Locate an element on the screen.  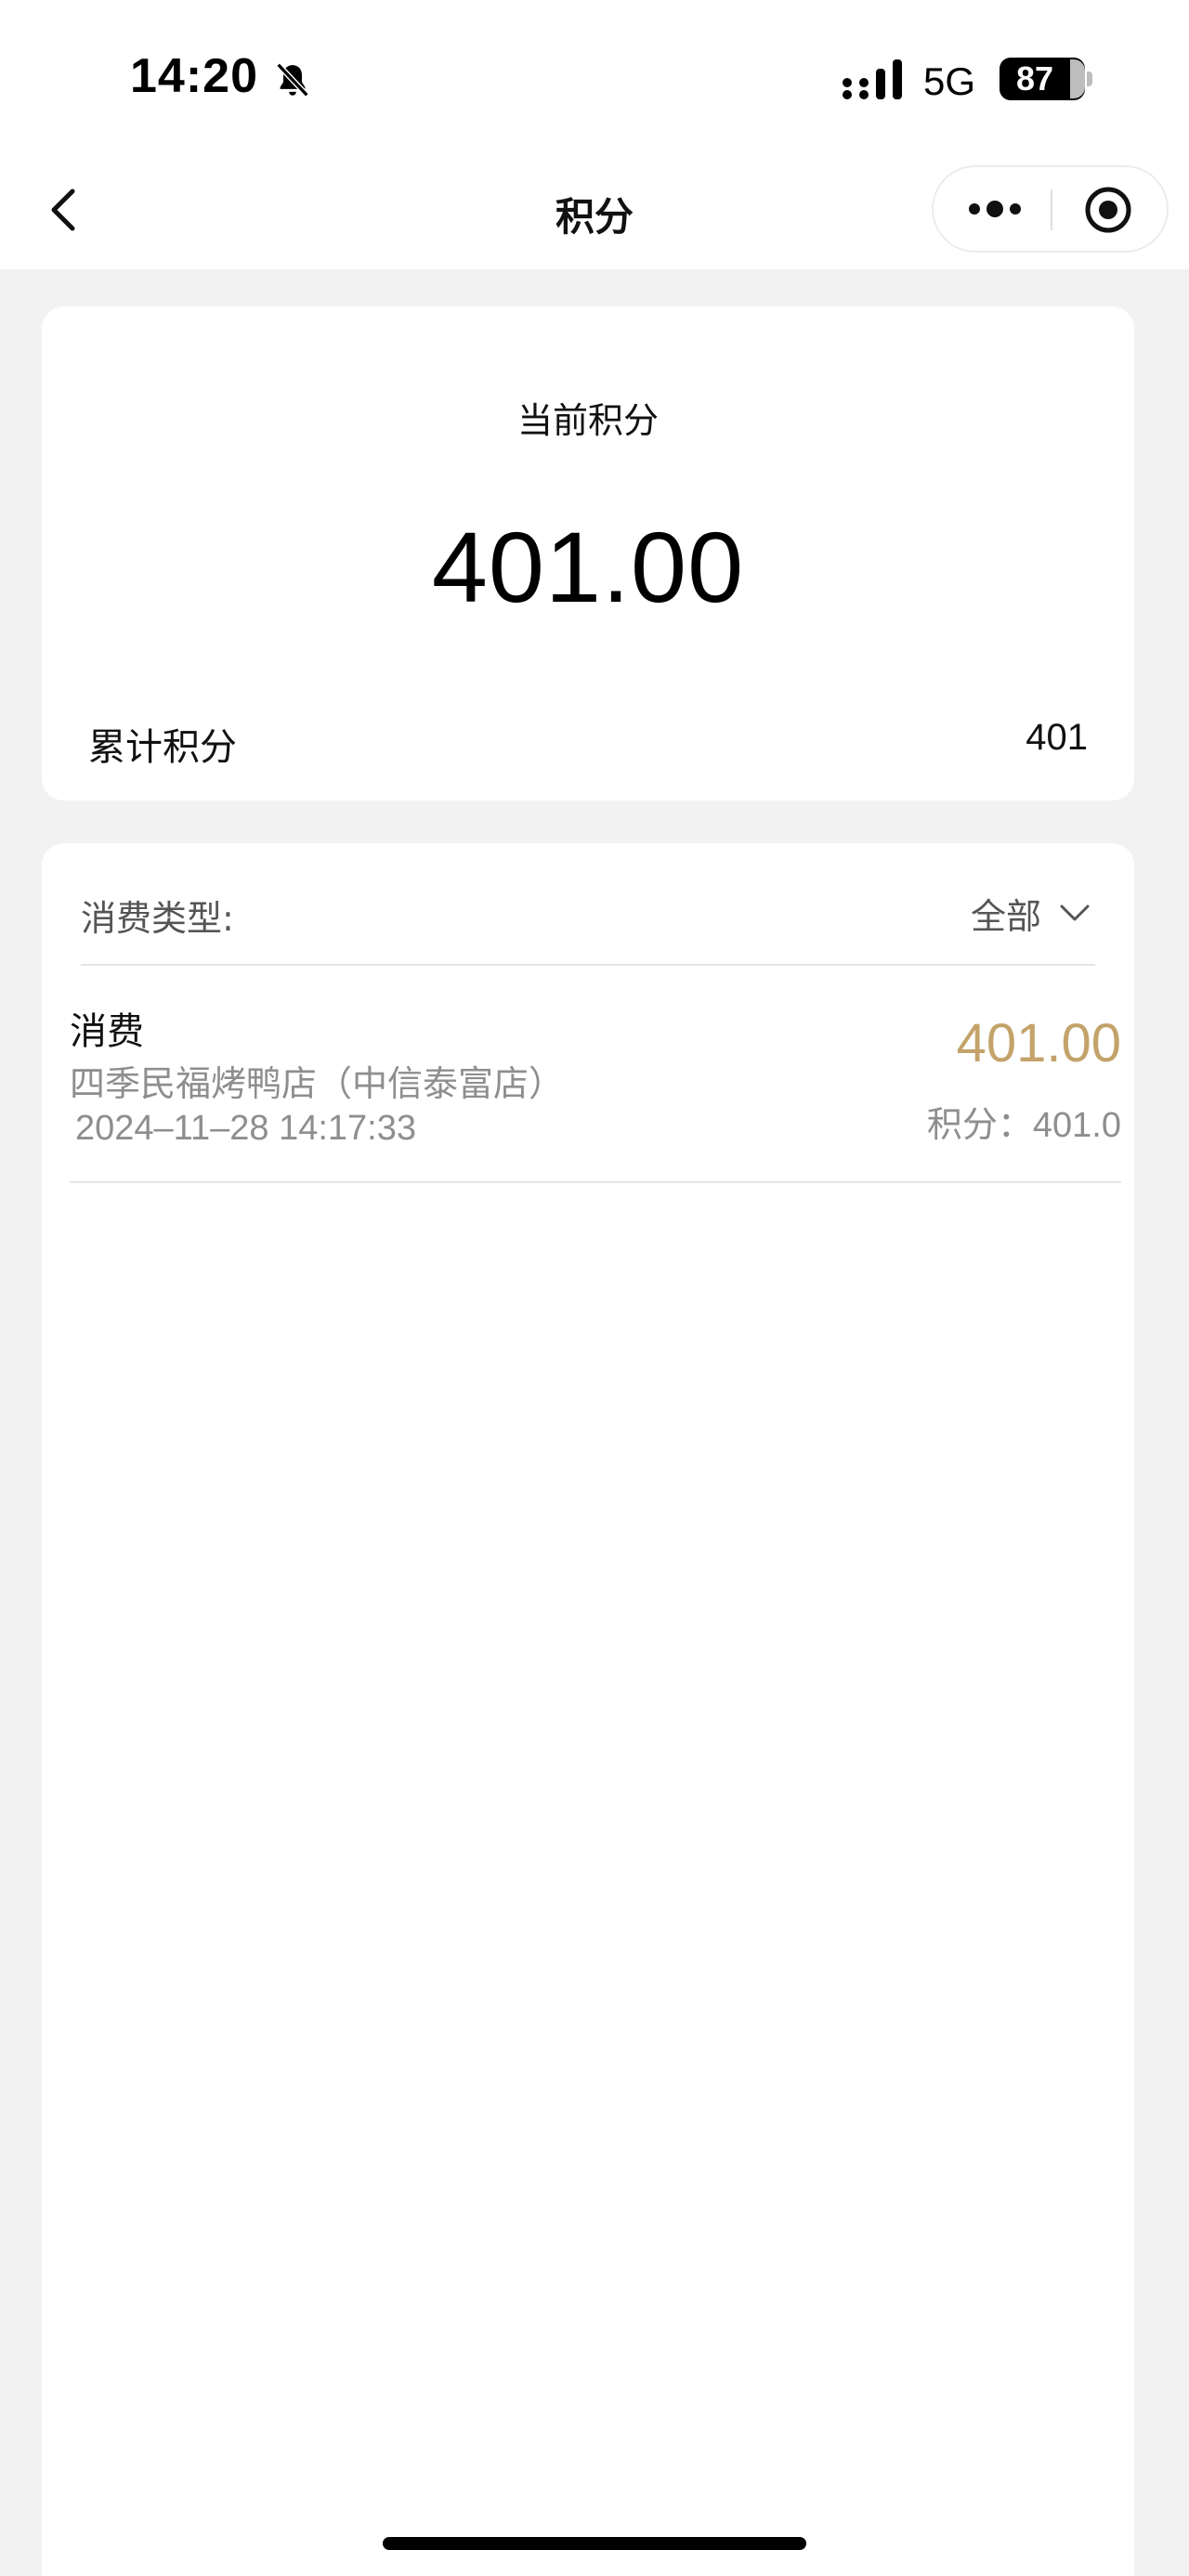
record-amount: 401.00 is located at coordinates (1038, 1043).